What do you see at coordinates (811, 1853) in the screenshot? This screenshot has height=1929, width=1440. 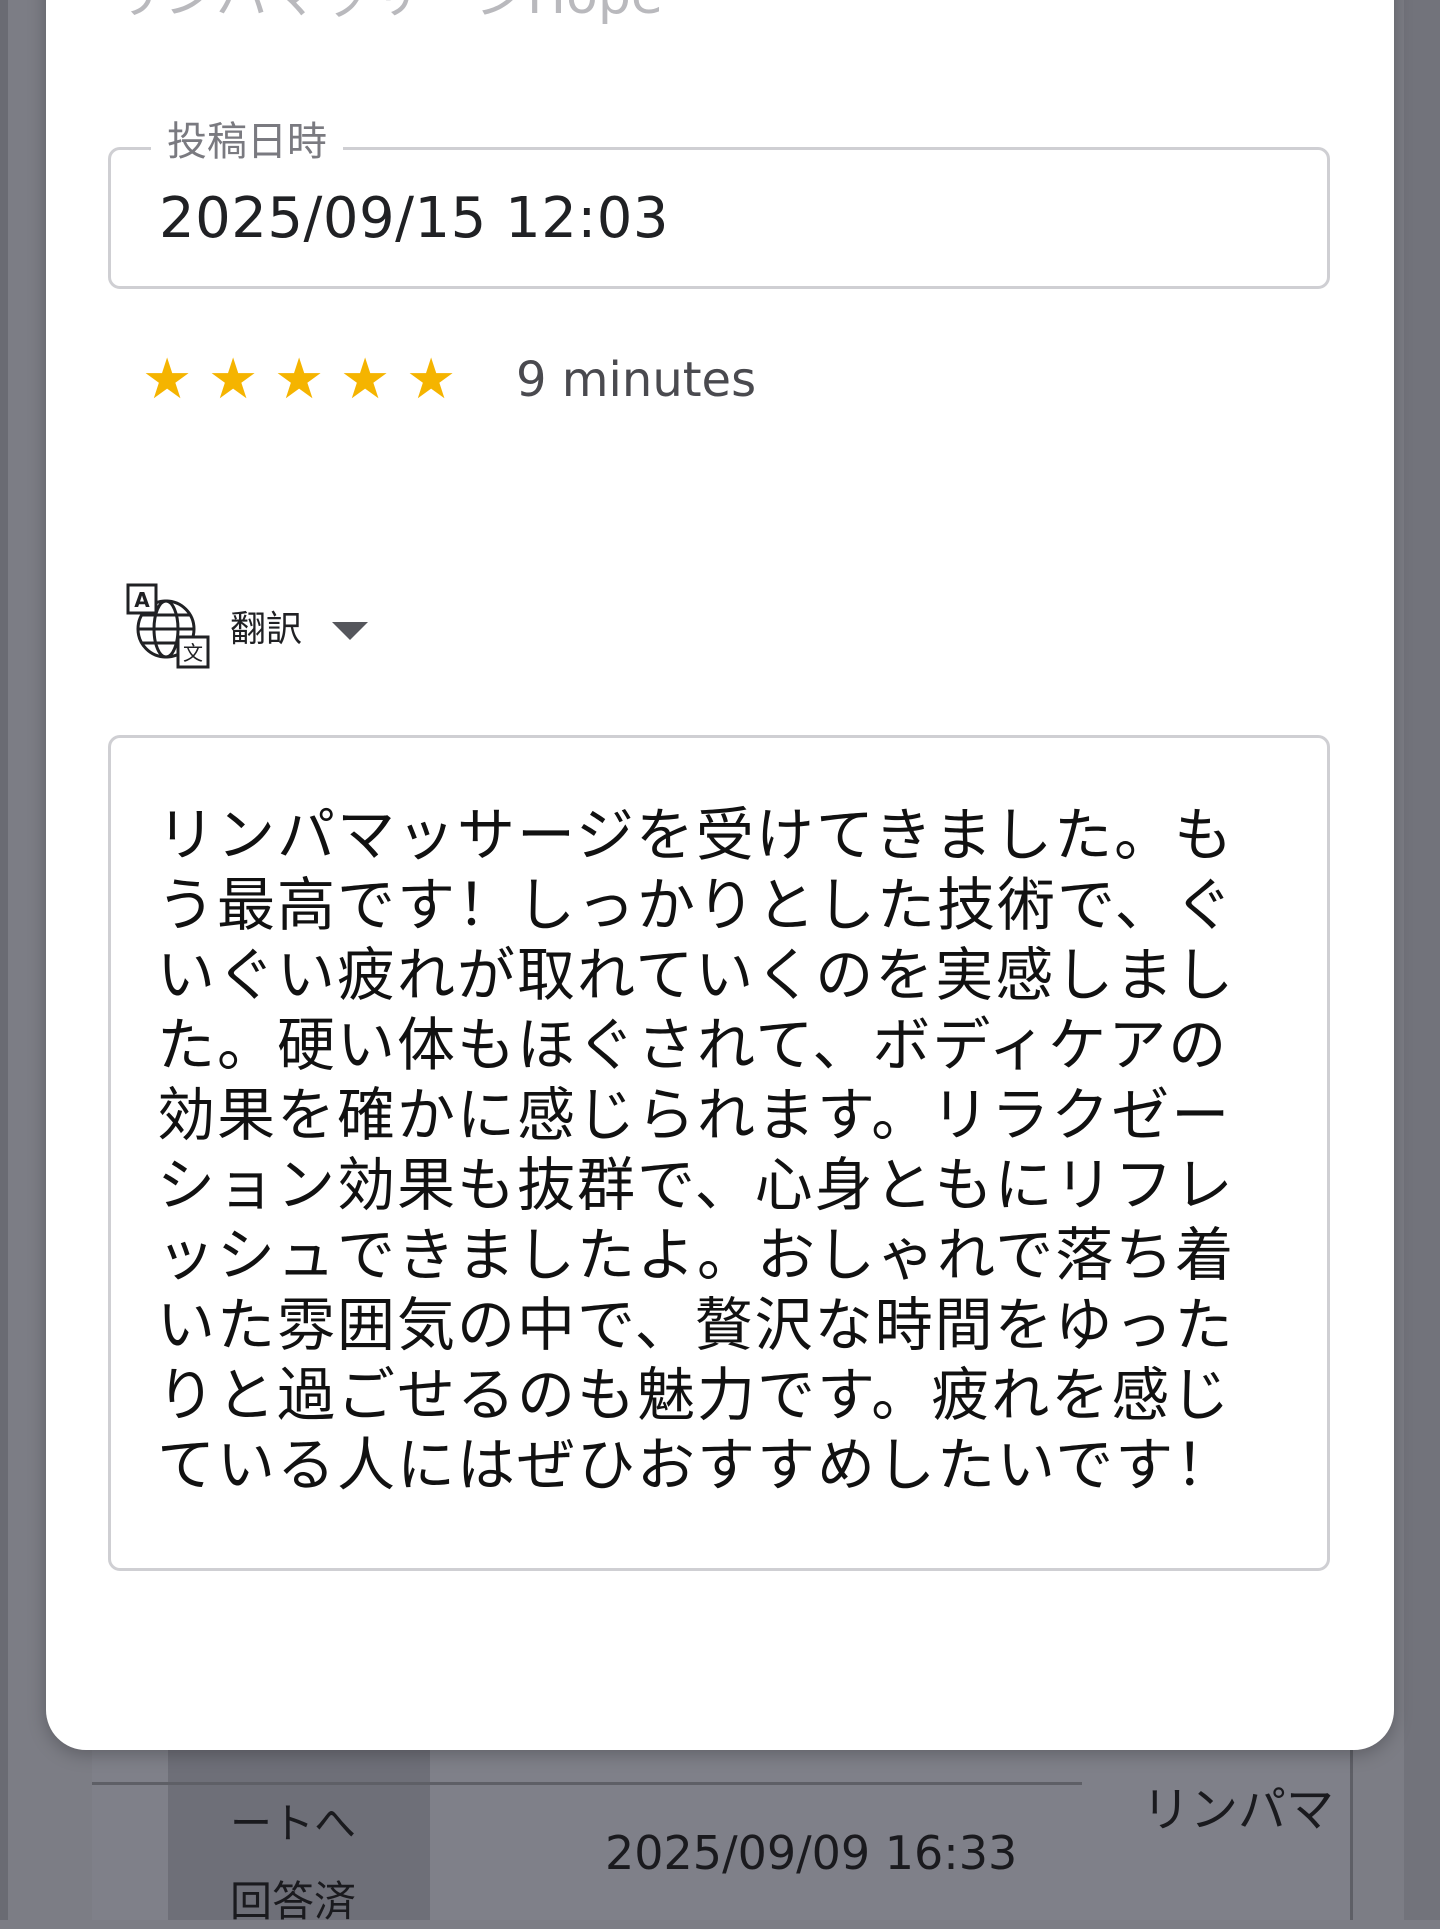 I see `background-row-date: 2025/09/09 16:33` at bounding box center [811, 1853].